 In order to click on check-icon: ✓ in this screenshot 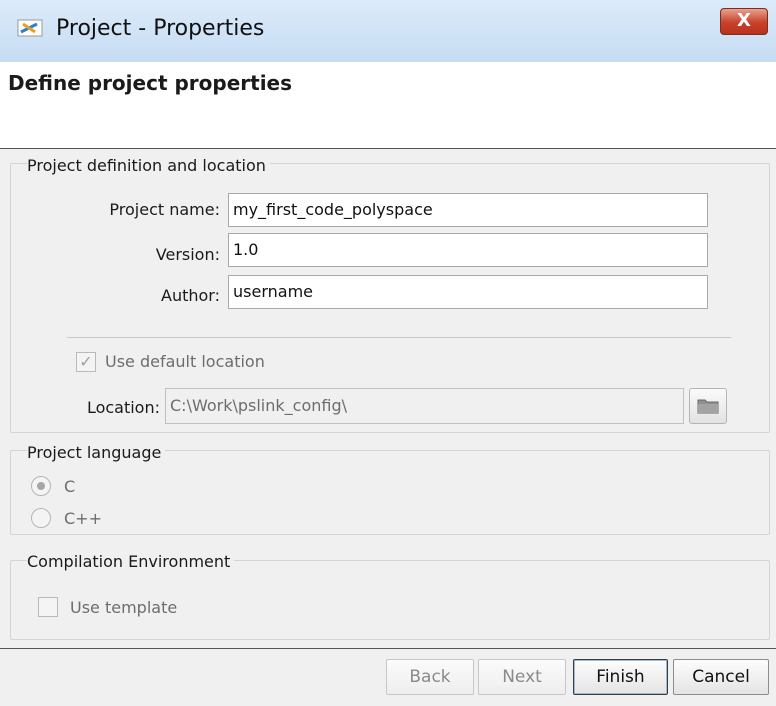, I will do `click(86, 361)`.